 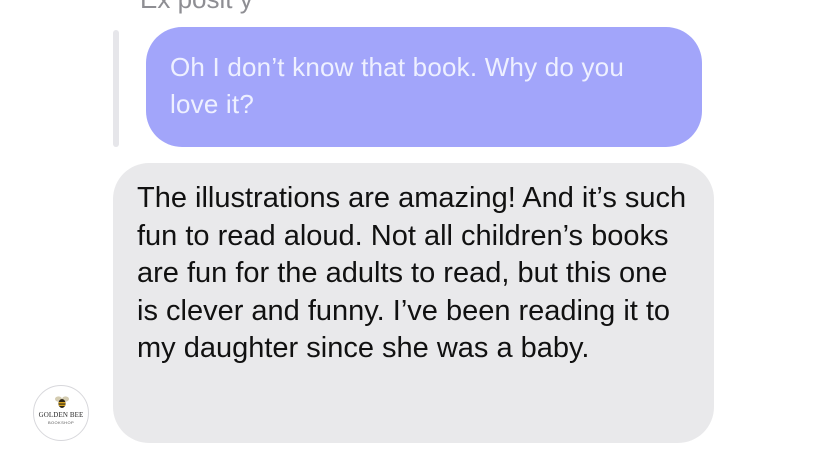 What do you see at coordinates (62, 402) in the screenshot?
I see `bee-icon` at bounding box center [62, 402].